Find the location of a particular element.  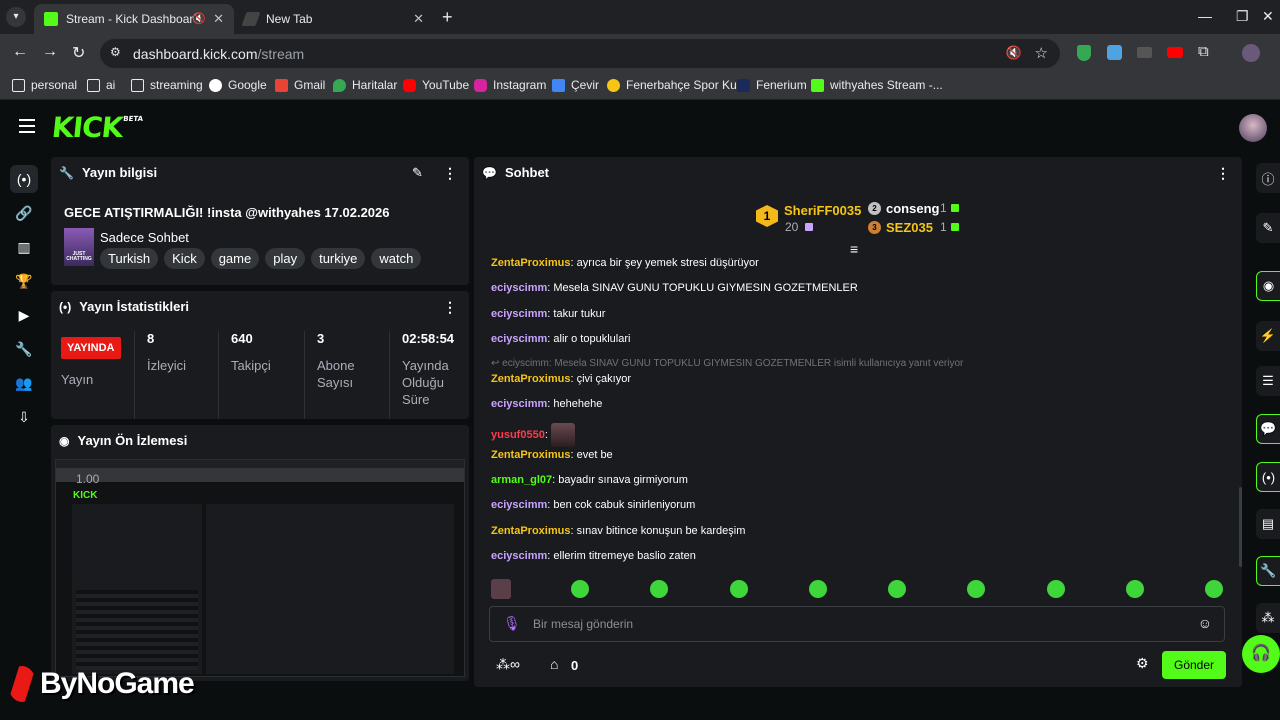

edit-icon: ✎ is located at coordinates (1268, 228).